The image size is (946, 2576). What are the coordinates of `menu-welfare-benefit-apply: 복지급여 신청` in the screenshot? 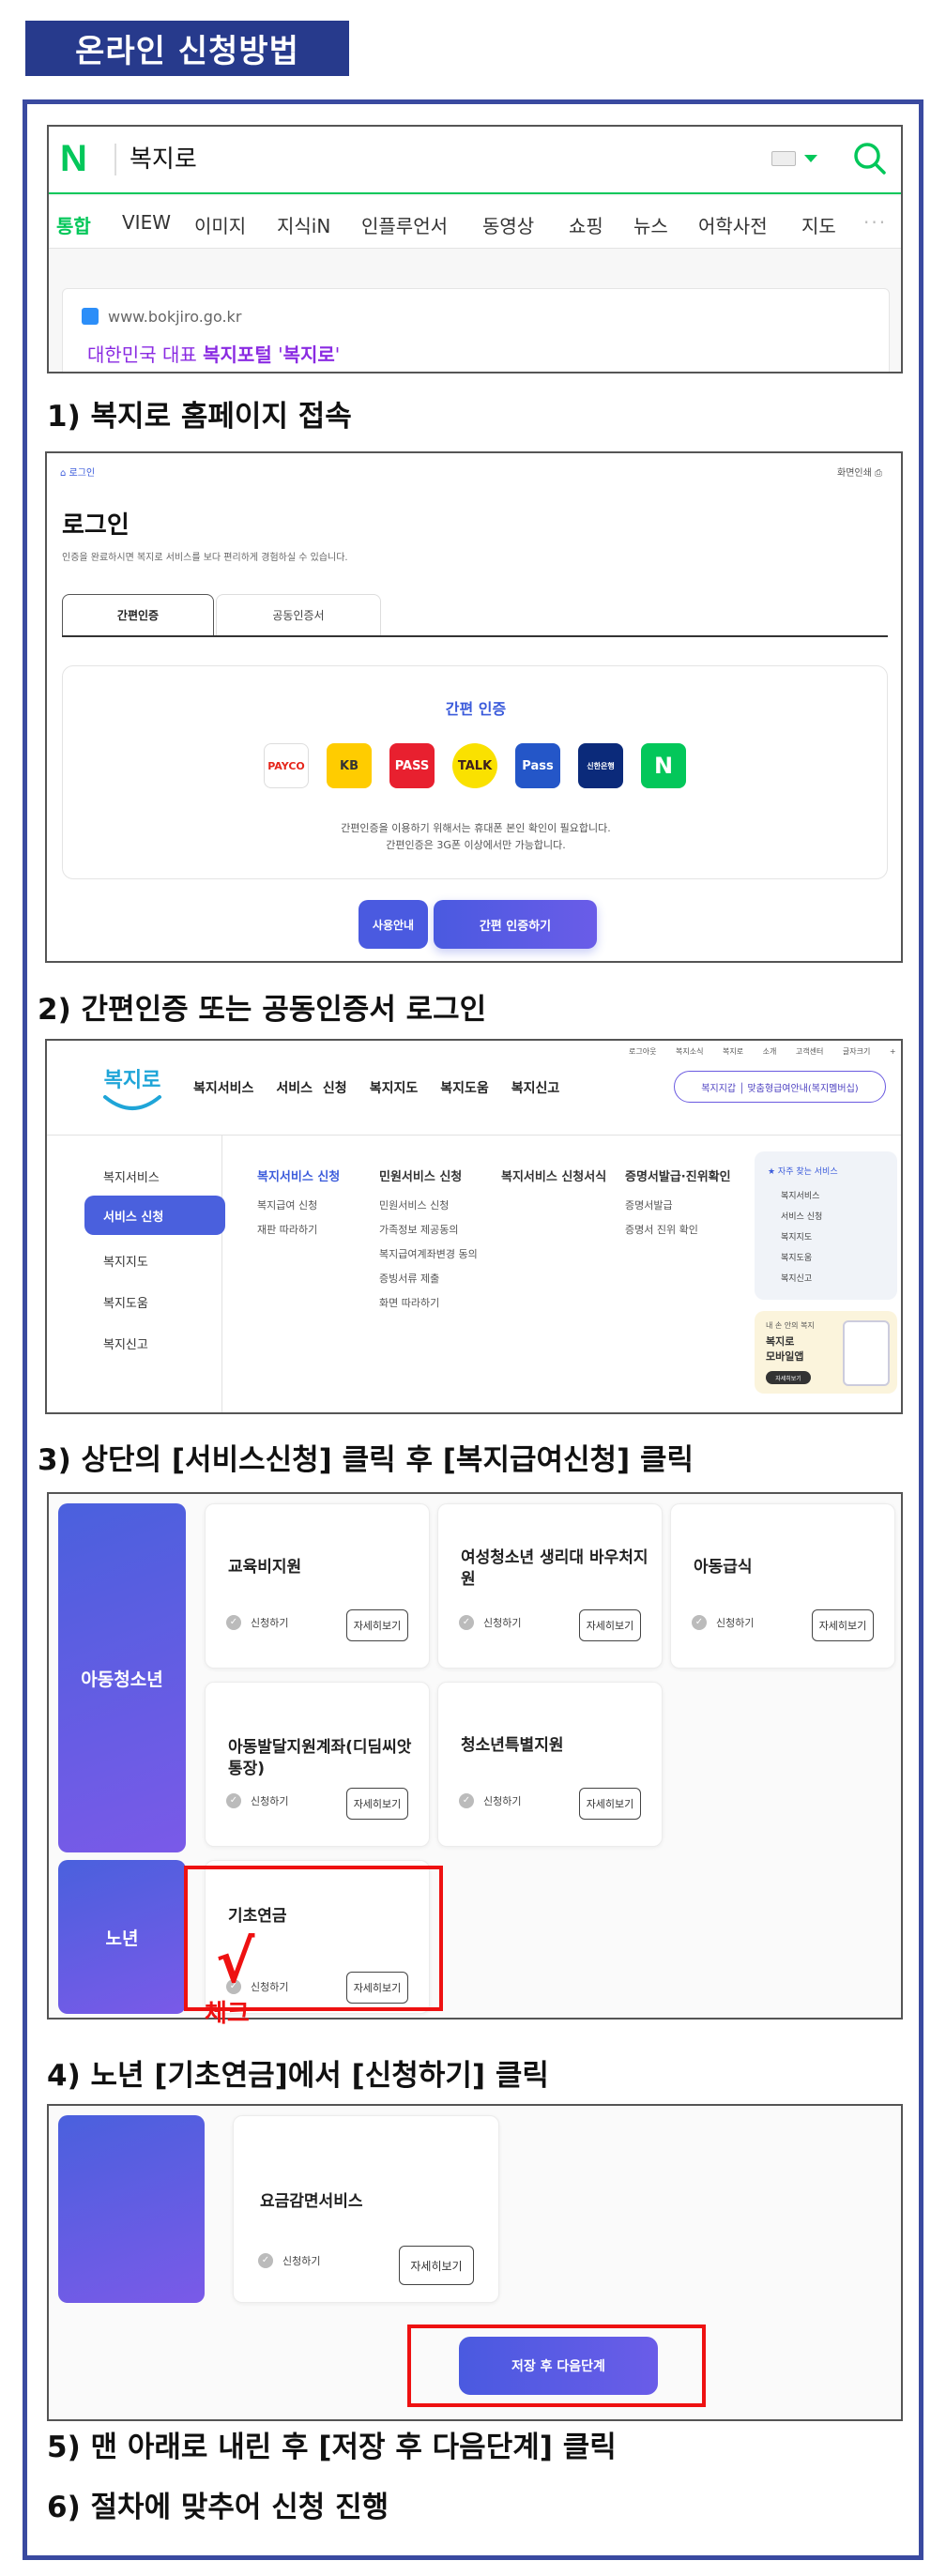 It's located at (298, 1204).